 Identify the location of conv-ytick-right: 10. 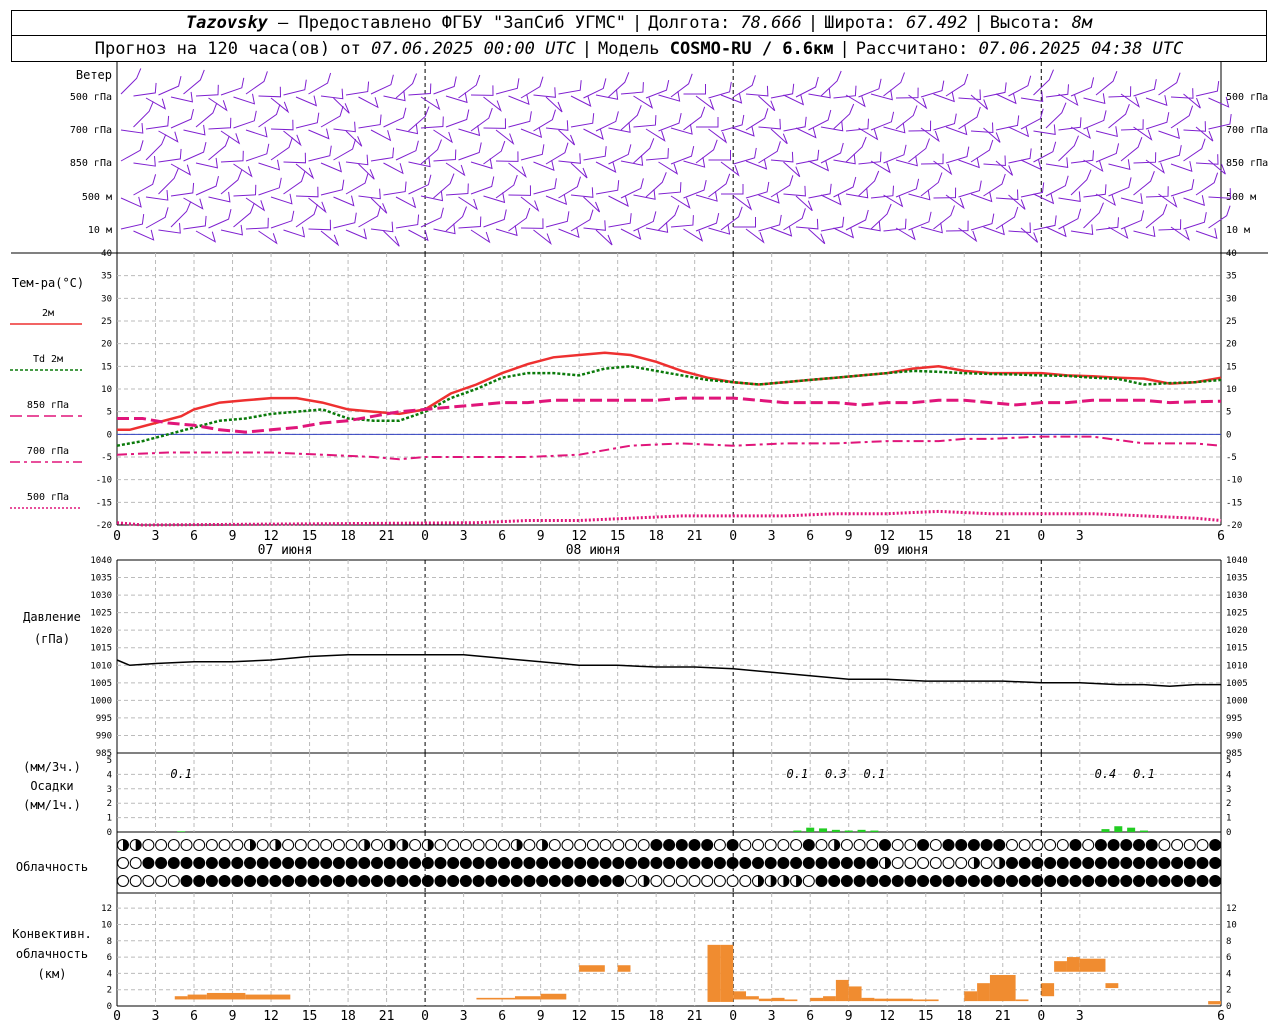
(1231, 925).